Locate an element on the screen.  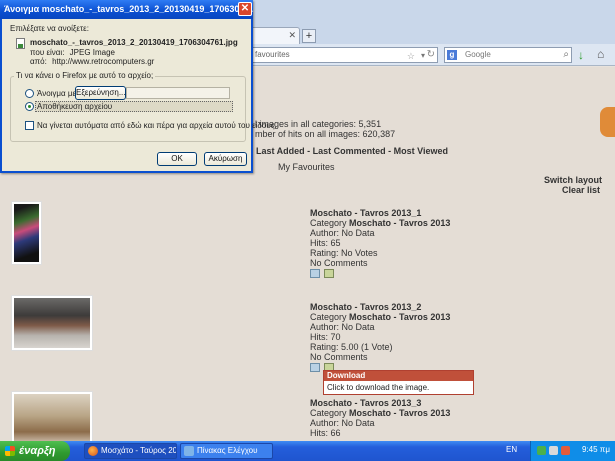
entry-hits: Hits: 66 is located at coordinates (325, 433).